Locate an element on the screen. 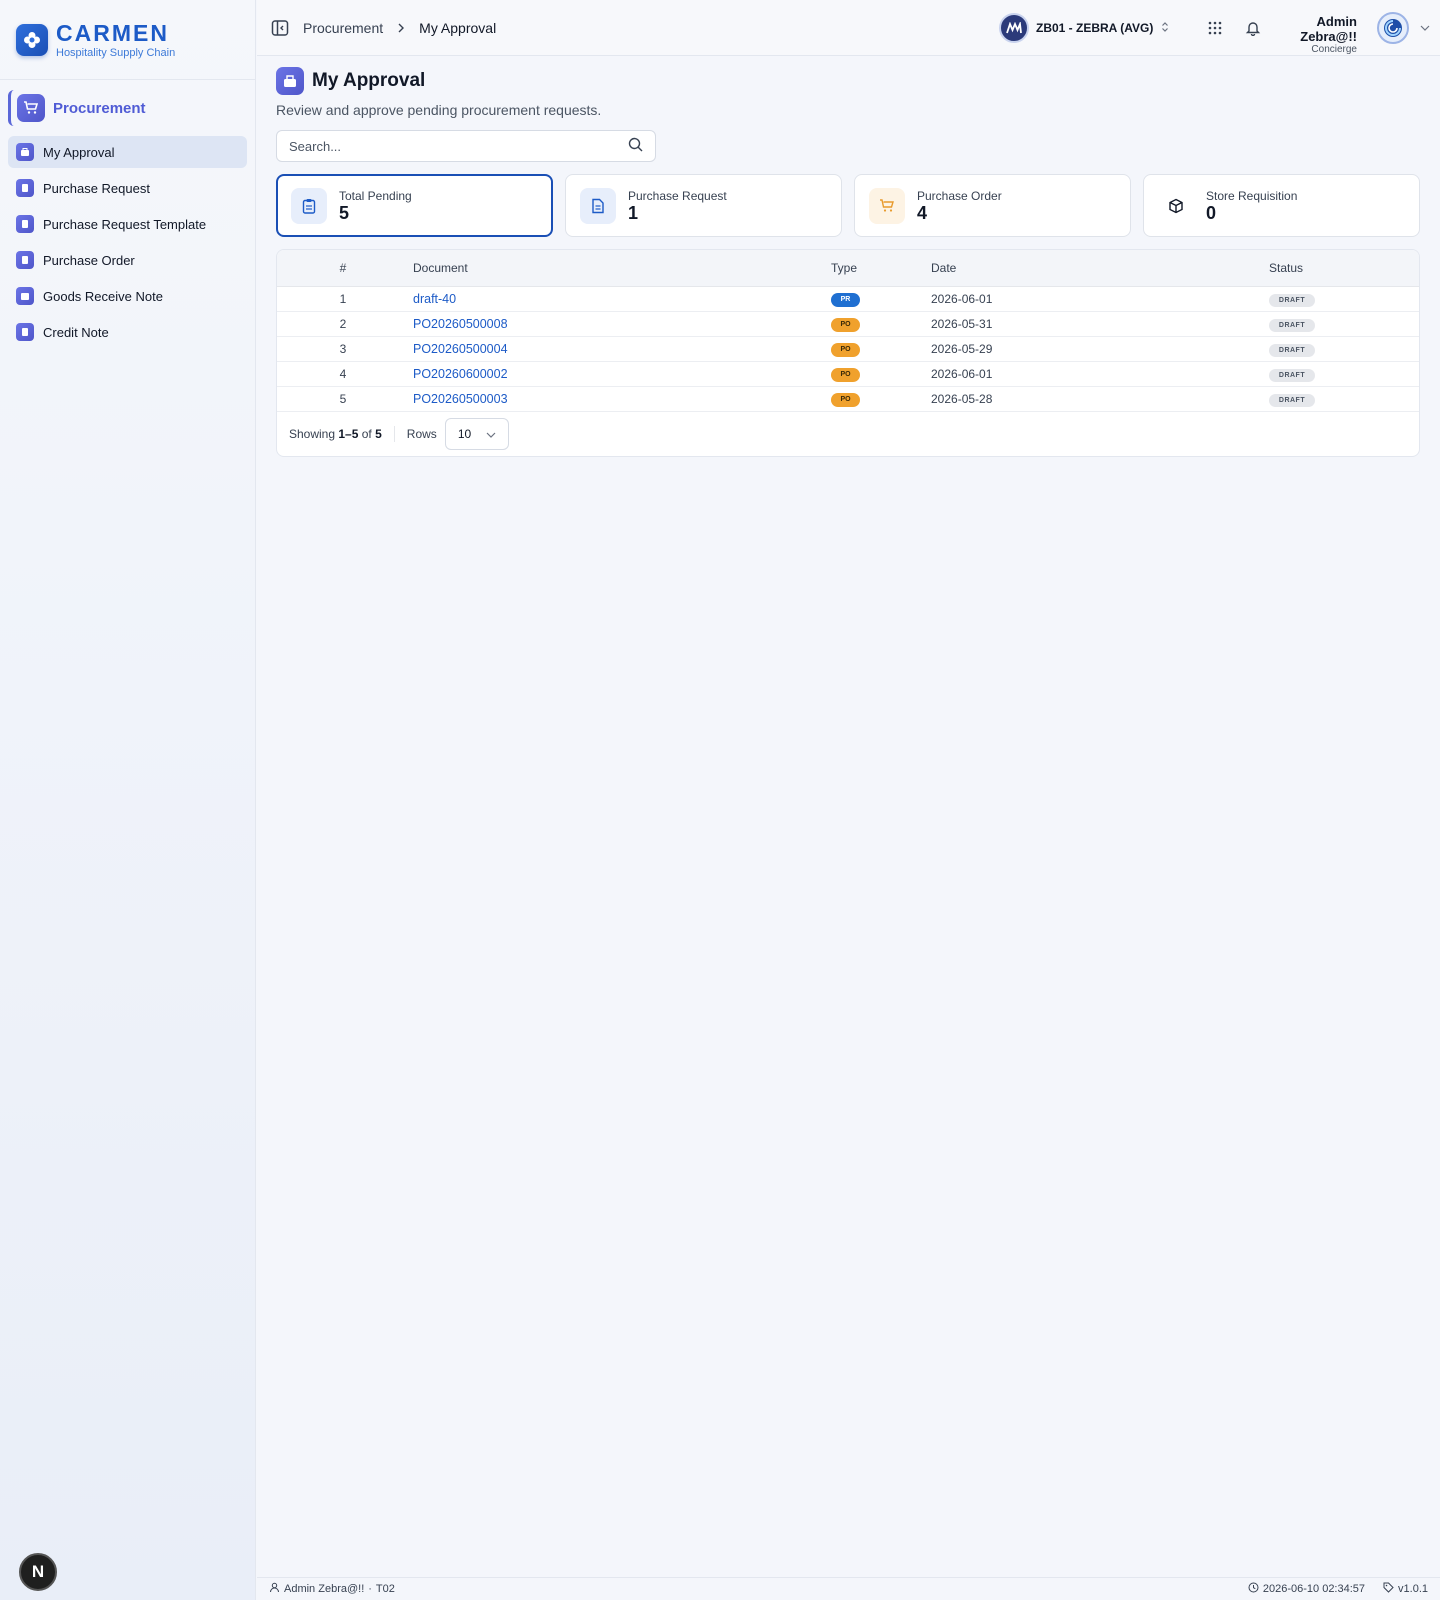 This screenshot has width=1440, height=1600. sidebar-item-purchase-order: Purchase Order is located at coordinates (127, 260).